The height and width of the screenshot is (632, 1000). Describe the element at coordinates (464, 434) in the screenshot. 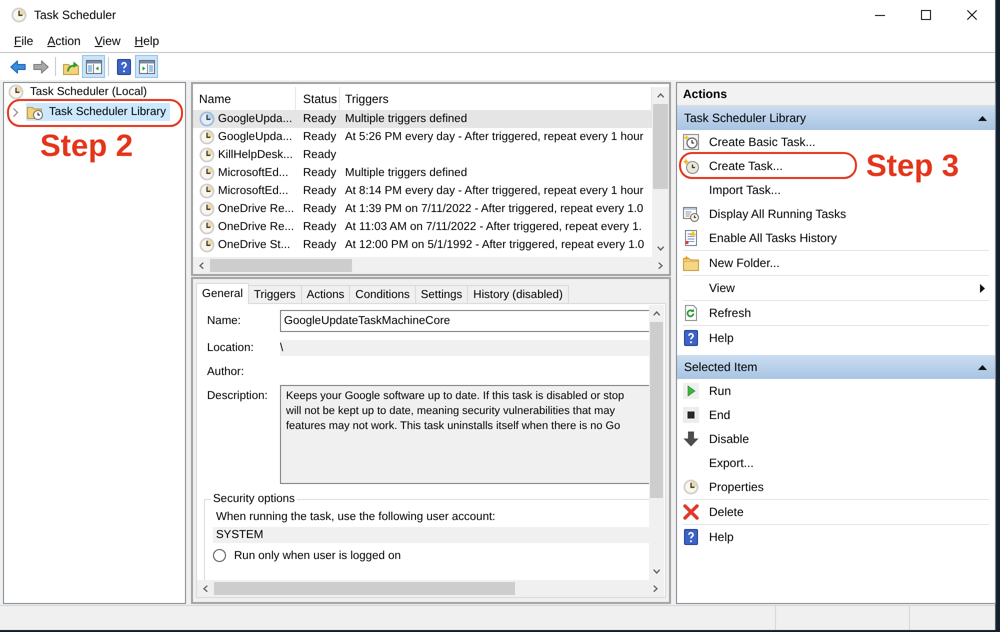

I see `description-box: Keeps your Google software up to date. If this task is disabled or stop will not be kept up to date, meaning security vulnerabilities that may features may not work. This task uninstalls itself when there is no Go` at that location.